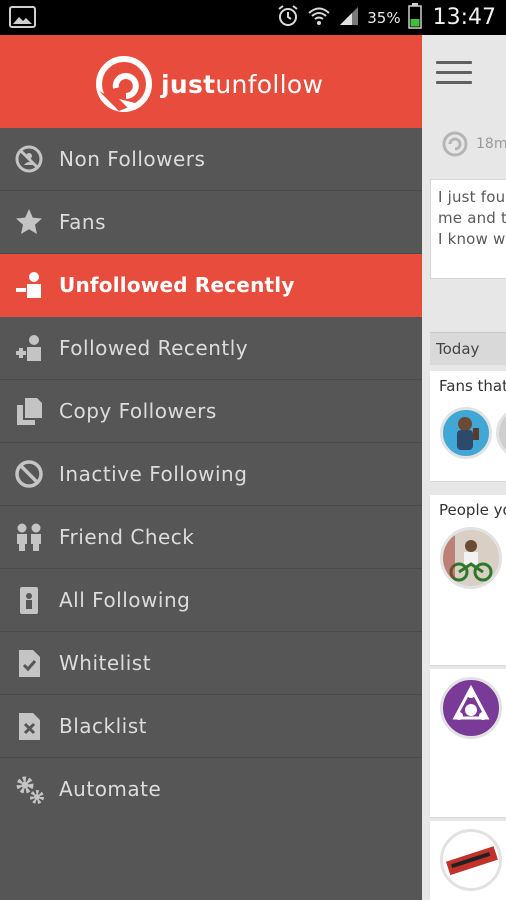  Describe the element at coordinates (414, 17) in the screenshot. I see `battery-icon` at that location.